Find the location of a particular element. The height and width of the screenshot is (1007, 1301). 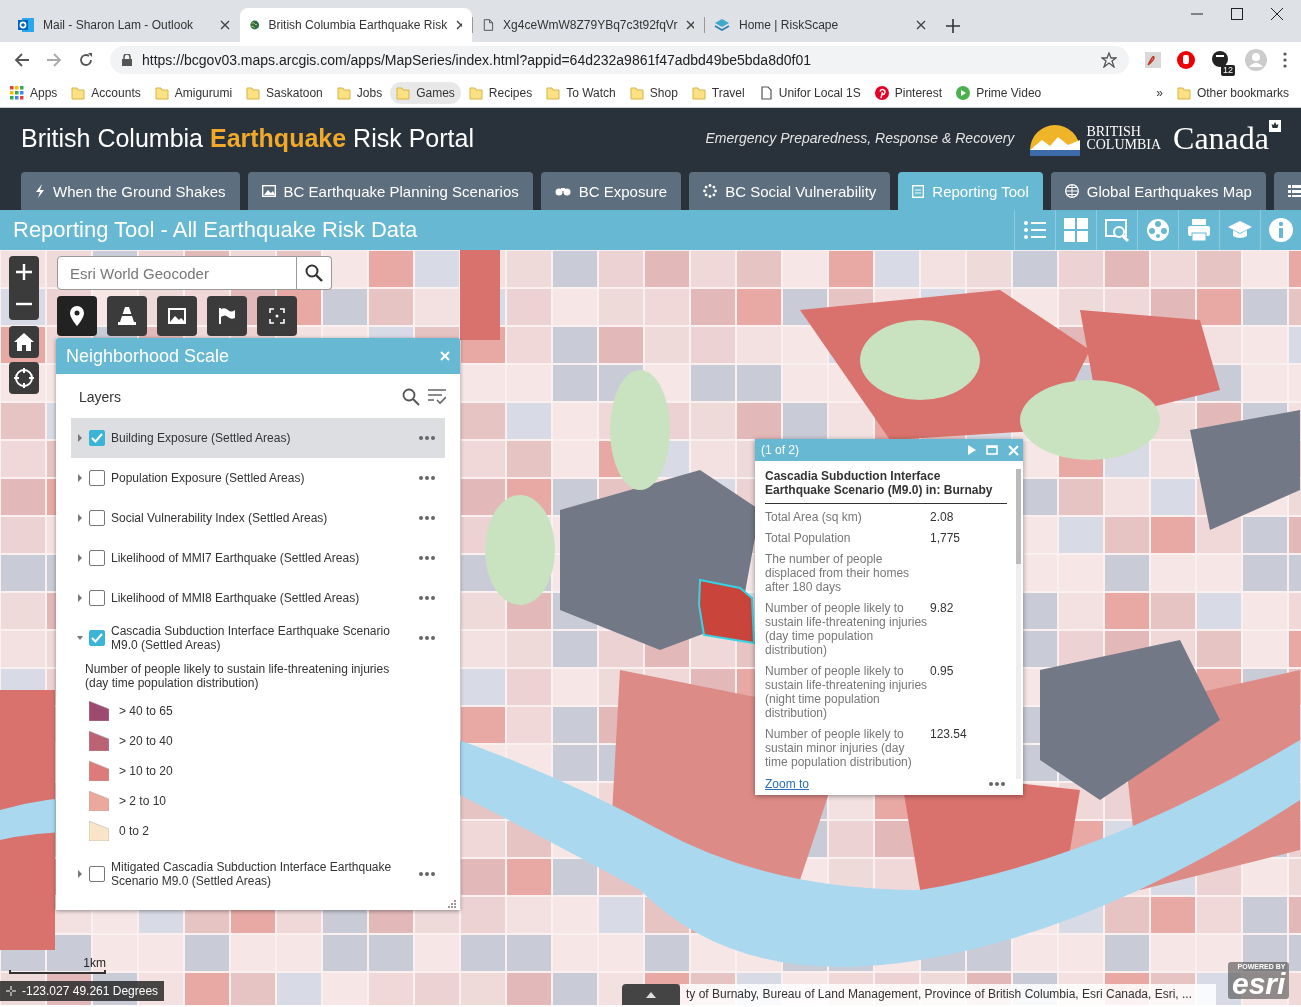

layer-name: Building Exposure (Settled Areas) is located at coordinates (201, 438).